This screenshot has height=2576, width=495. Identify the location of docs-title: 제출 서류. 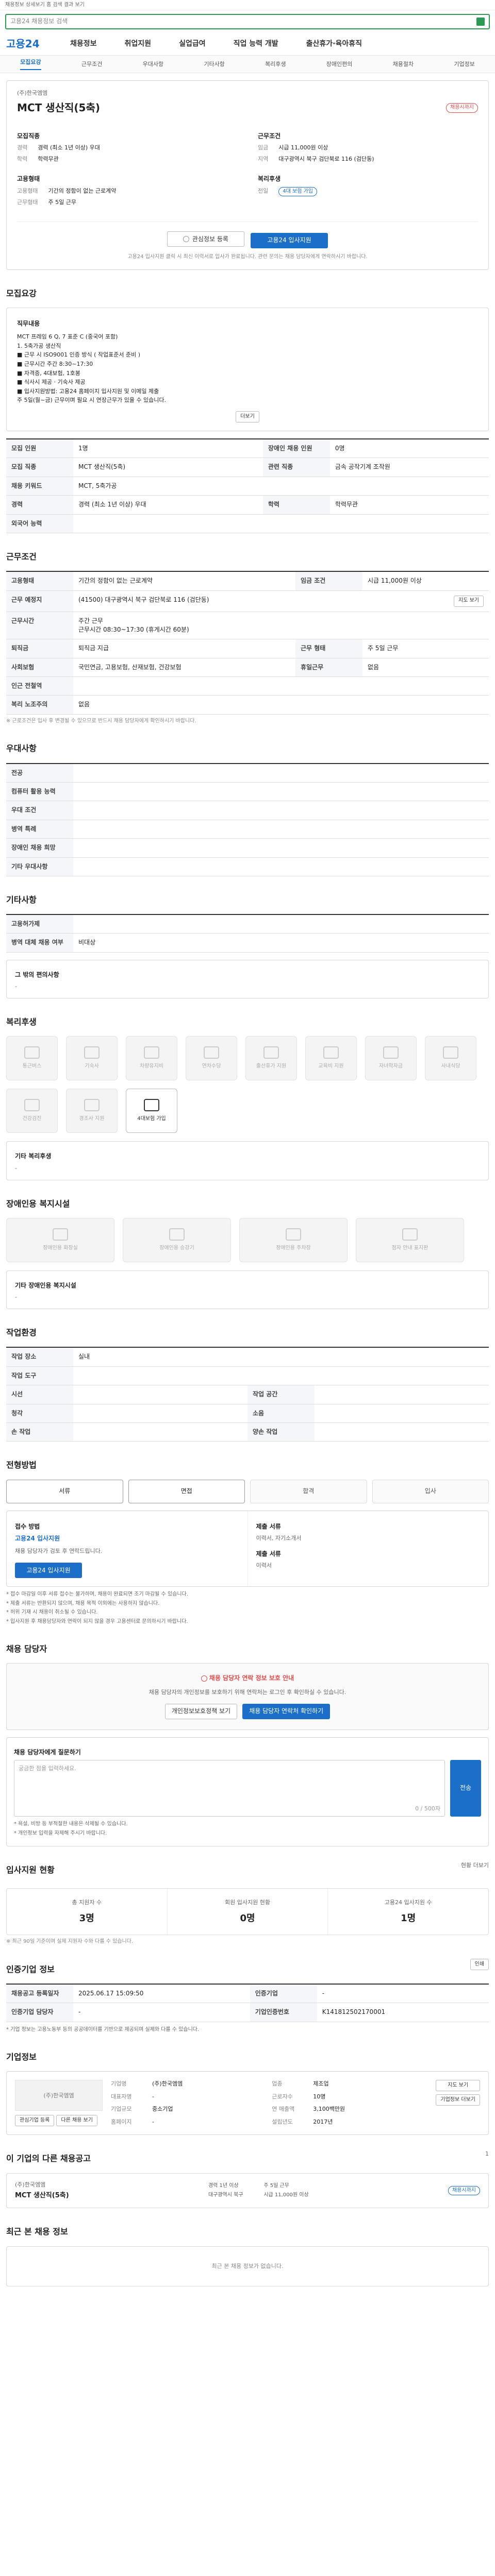
(268, 1526).